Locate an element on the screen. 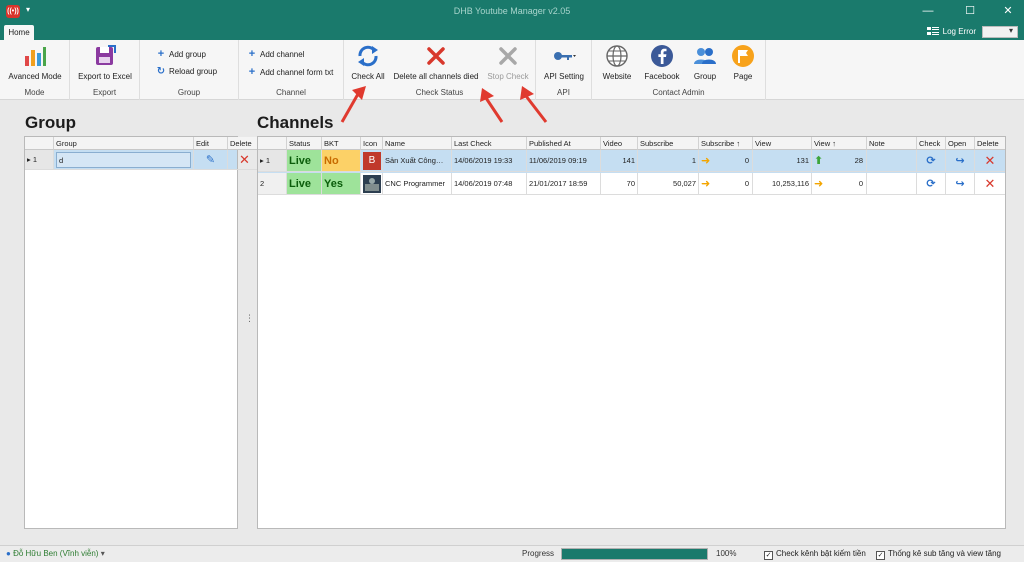  add-channel-button: + Add channel is located at coordinates (276, 54).